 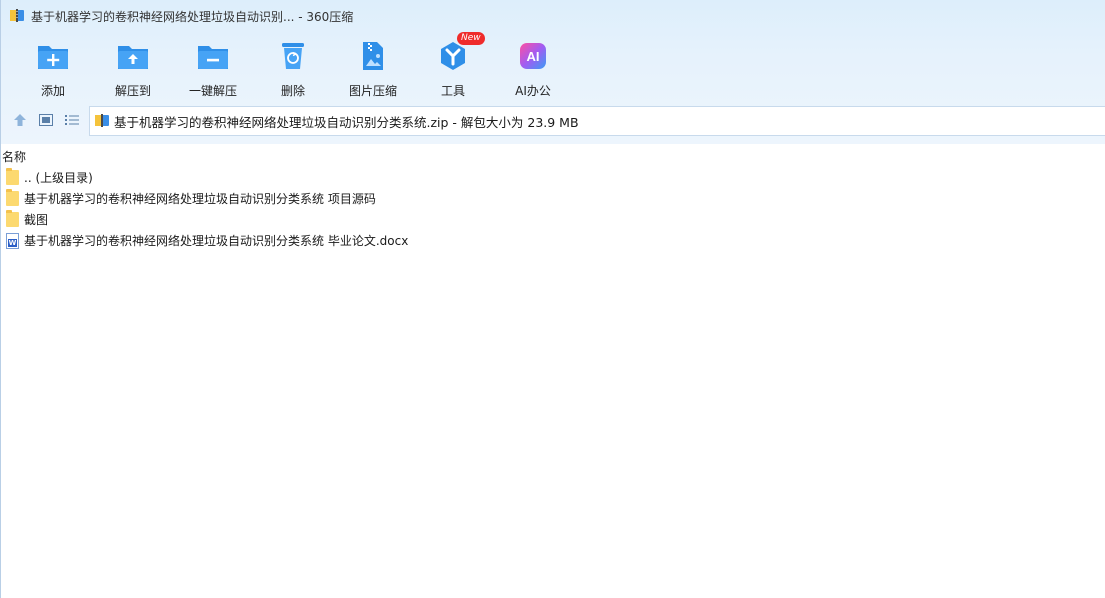 What do you see at coordinates (102, 121) in the screenshot?
I see `zip-file-icon` at bounding box center [102, 121].